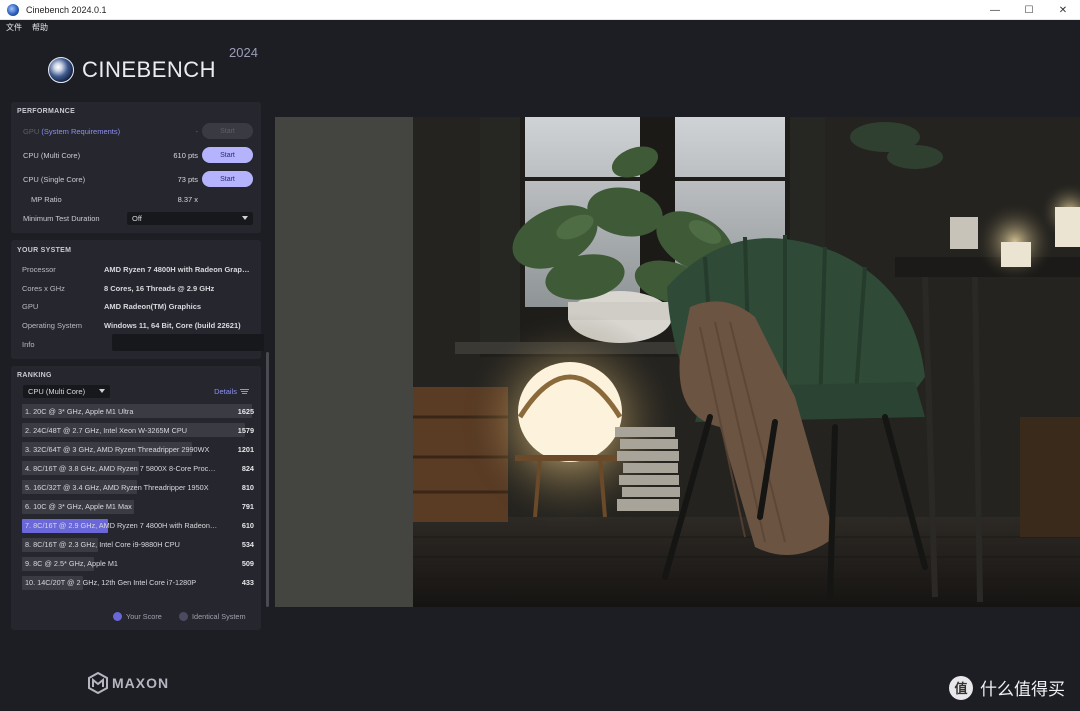 The image size is (1080, 711). What do you see at coordinates (34, 375) in the screenshot?
I see `ranking-title: RANKING` at bounding box center [34, 375].